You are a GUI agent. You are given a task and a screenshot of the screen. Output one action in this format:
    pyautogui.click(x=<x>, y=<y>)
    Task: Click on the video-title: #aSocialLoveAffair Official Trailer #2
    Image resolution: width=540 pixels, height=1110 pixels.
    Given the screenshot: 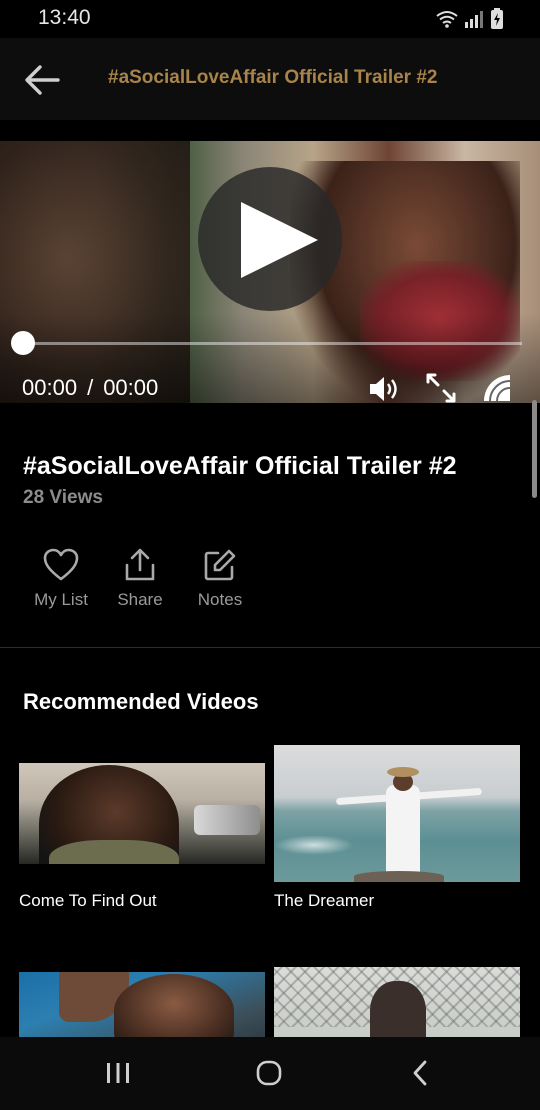 What is the action you would take?
    pyautogui.click(x=240, y=466)
    